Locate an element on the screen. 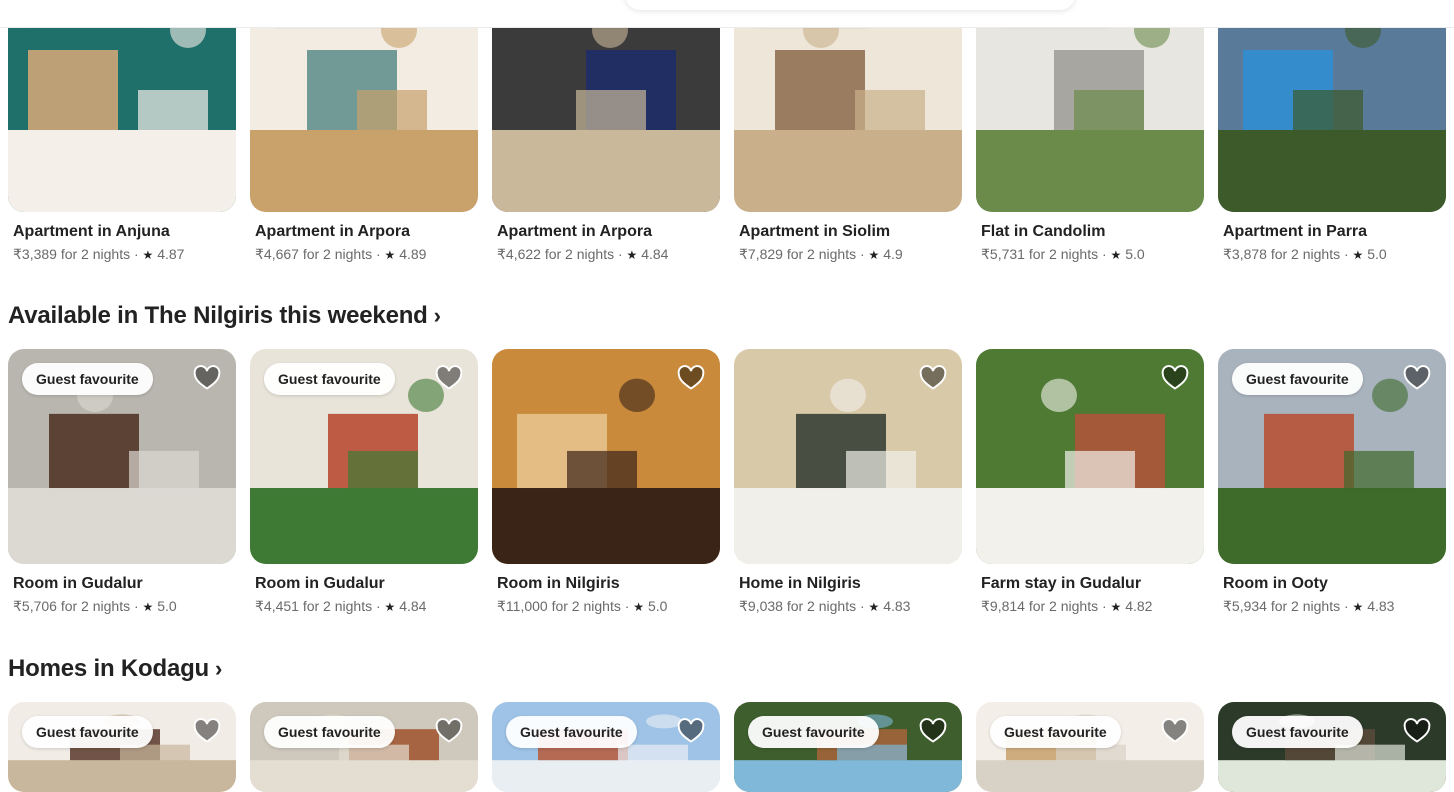 The height and width of the screenshot is (792, 1454). listing-title: Home in Nilgiris is located at coordinates (800, 584).